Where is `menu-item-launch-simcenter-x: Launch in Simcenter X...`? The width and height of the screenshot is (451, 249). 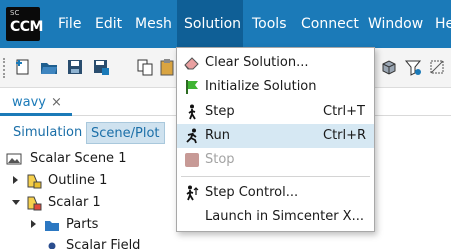 menu-item-launch-simcenter-x: Launch in Simcenter X... is located at coordinates (275, 217).